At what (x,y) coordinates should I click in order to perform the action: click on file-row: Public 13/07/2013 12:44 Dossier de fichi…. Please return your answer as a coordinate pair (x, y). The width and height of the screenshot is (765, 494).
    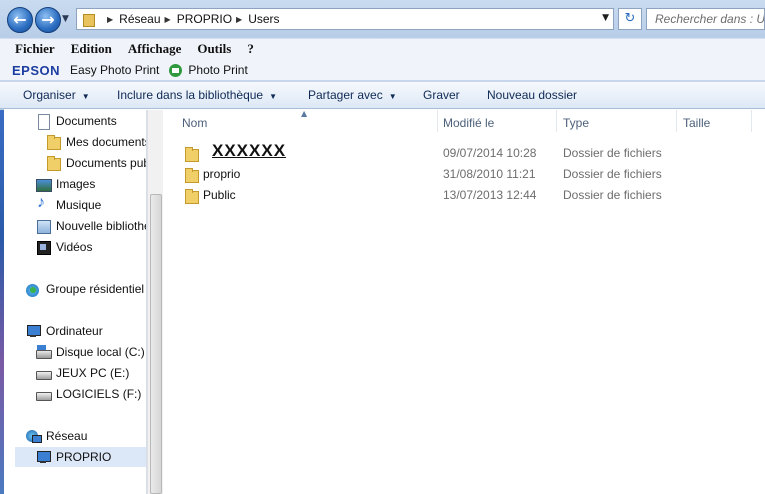
    Looking at the image, I should click on (464, 195).